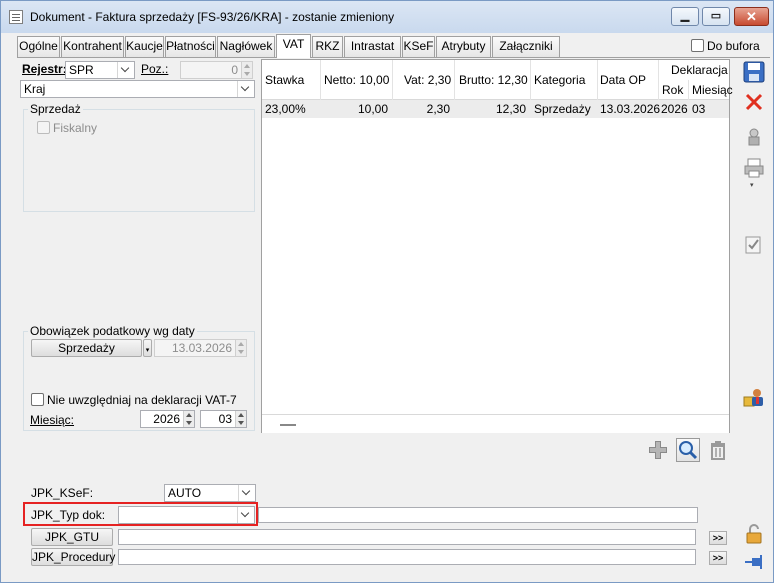 The width and height of the screenshot is (774, 583). Describe the element at coordinates (62, 493) in the screenshot. I see `jpk-ksef-label: JPK_KSeF:` at that location.